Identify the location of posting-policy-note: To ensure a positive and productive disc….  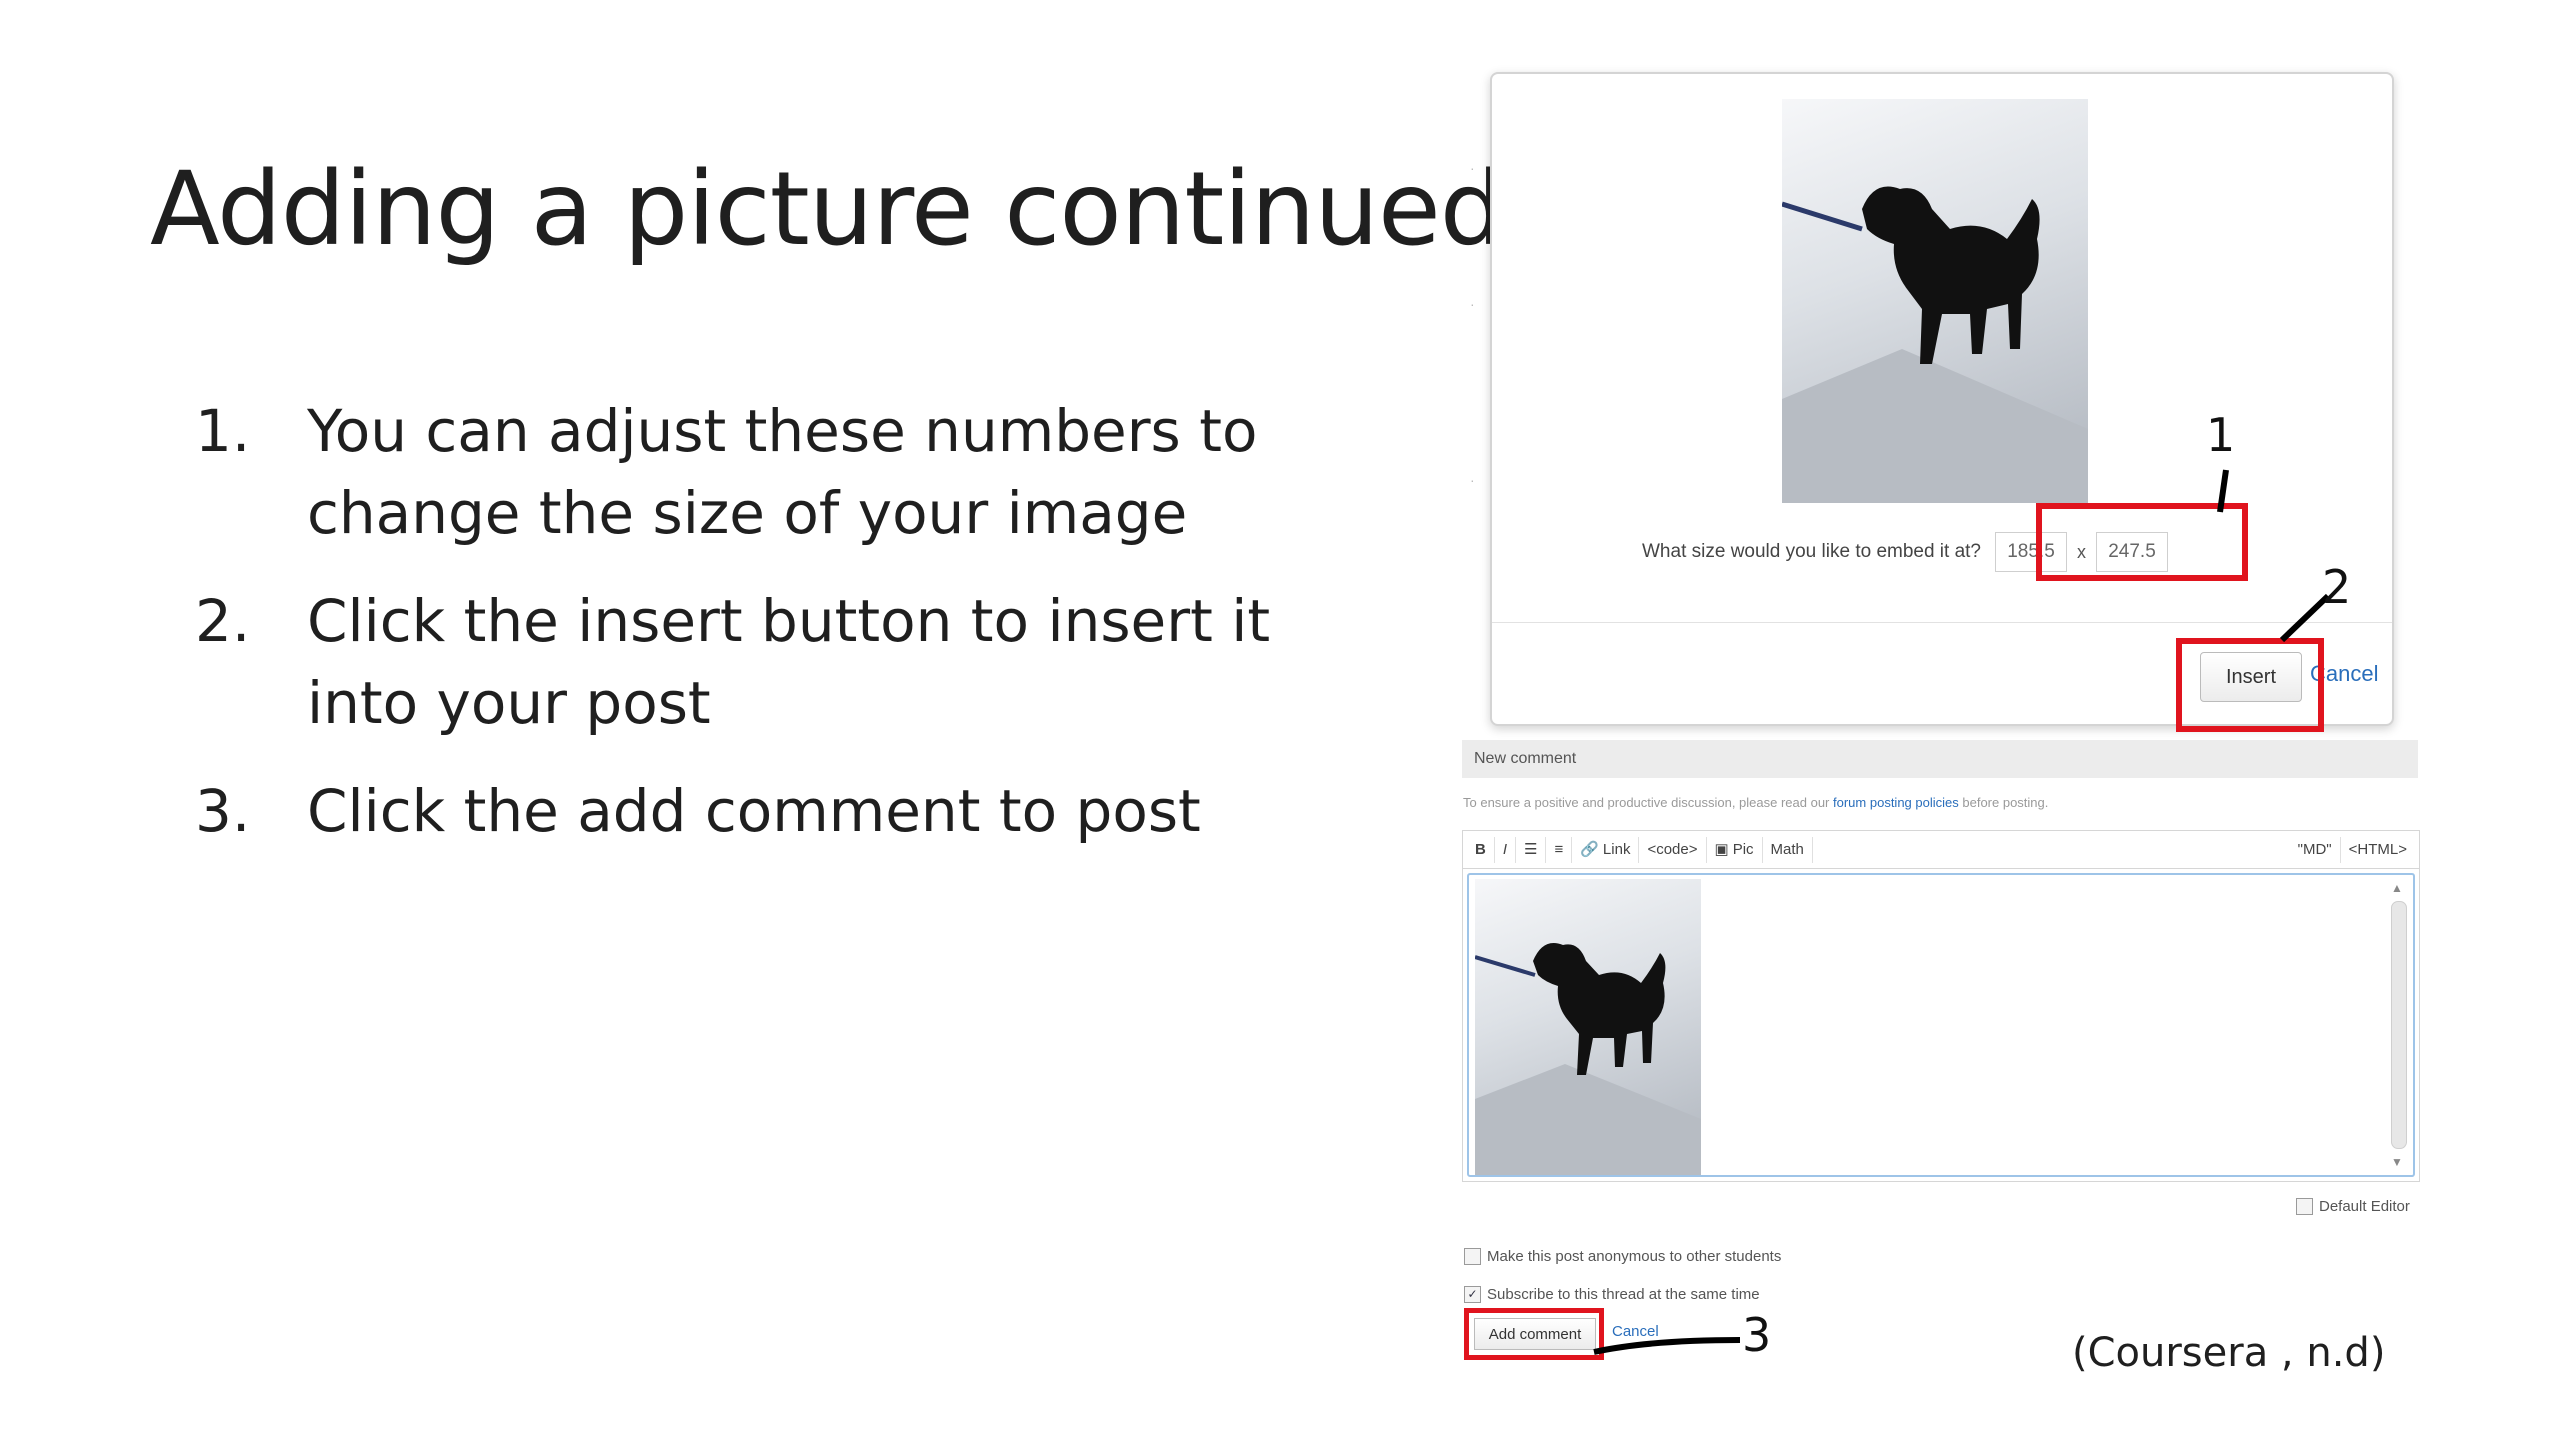
(1755, 802).